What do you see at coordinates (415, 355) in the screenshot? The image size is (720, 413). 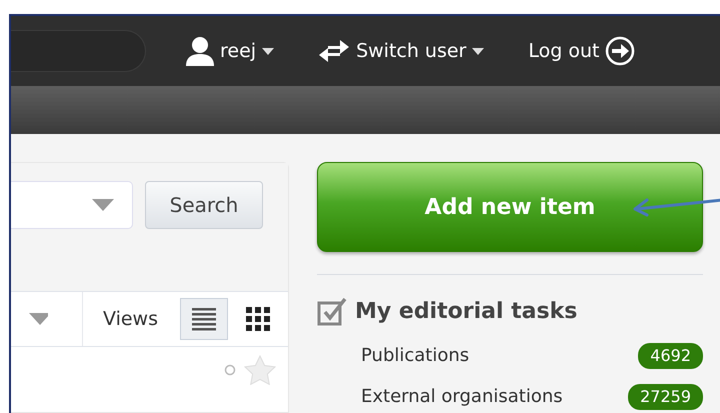 I see `task-link: Publications` at bounding box center [415, 355].